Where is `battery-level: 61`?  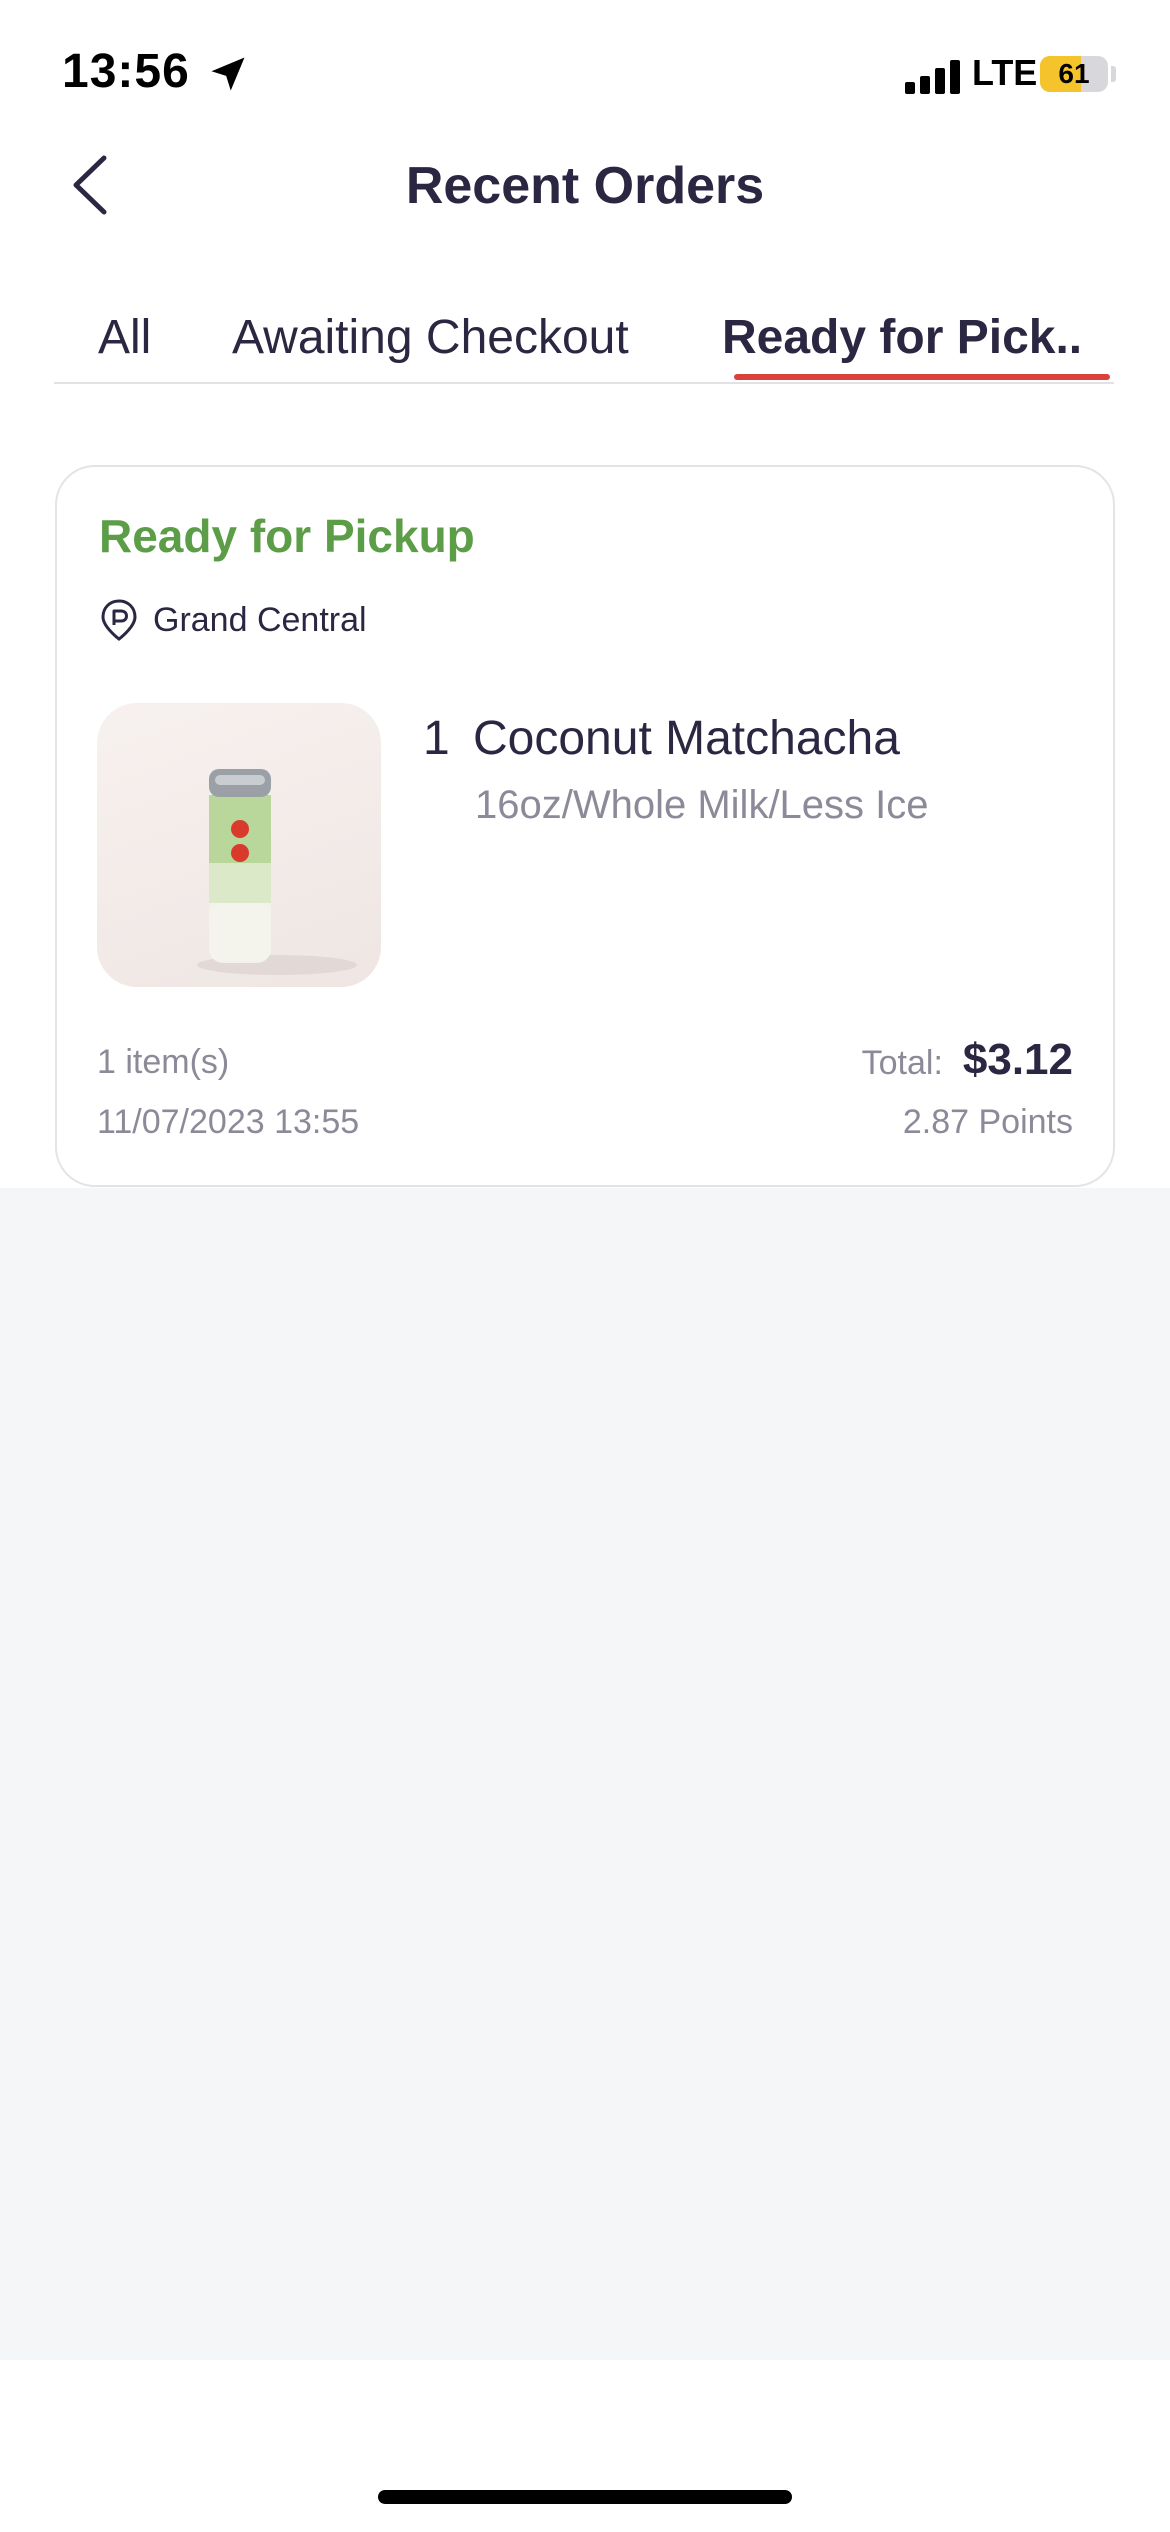
battery-level: 61 is located at coordinates (1074, 73).